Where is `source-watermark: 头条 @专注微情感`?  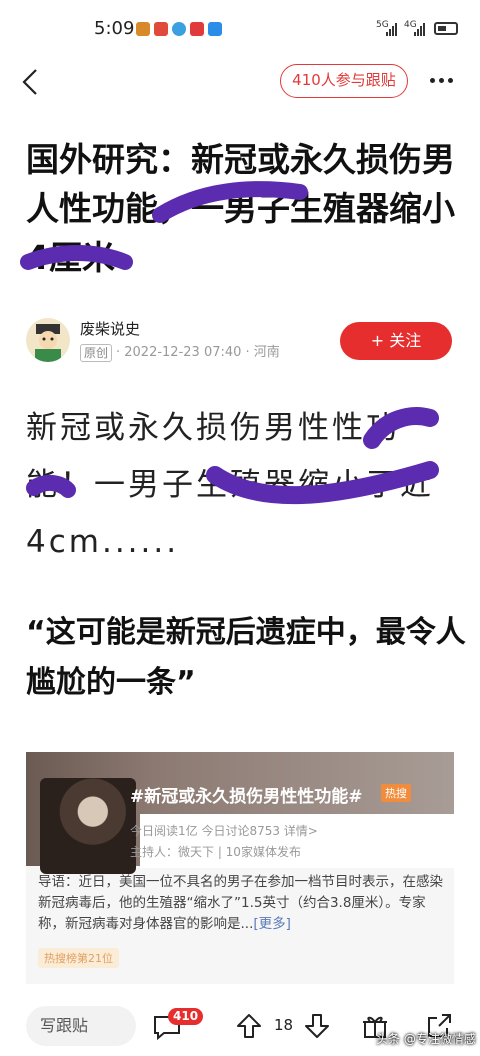 source-watermark: 头条 @专注微情感 is located at coordinates (426, 1039).